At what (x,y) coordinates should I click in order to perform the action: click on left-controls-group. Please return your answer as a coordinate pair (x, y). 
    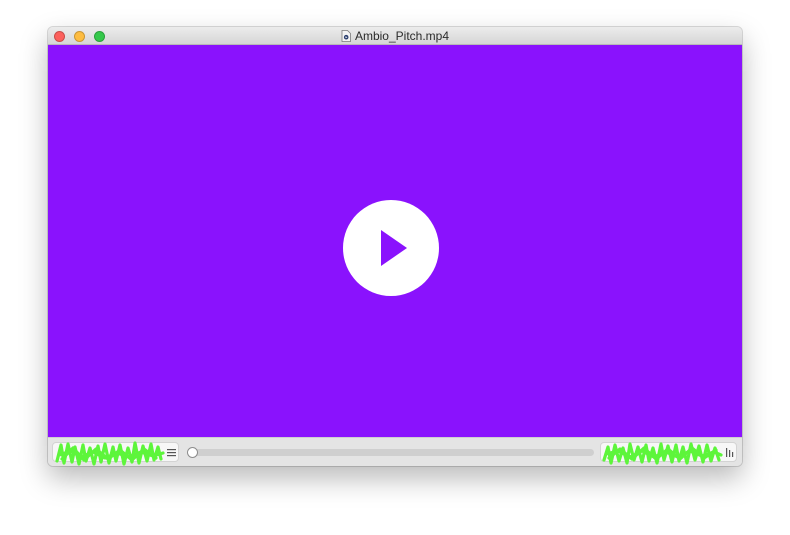
    Looking at the image, I should click on (115, 453).